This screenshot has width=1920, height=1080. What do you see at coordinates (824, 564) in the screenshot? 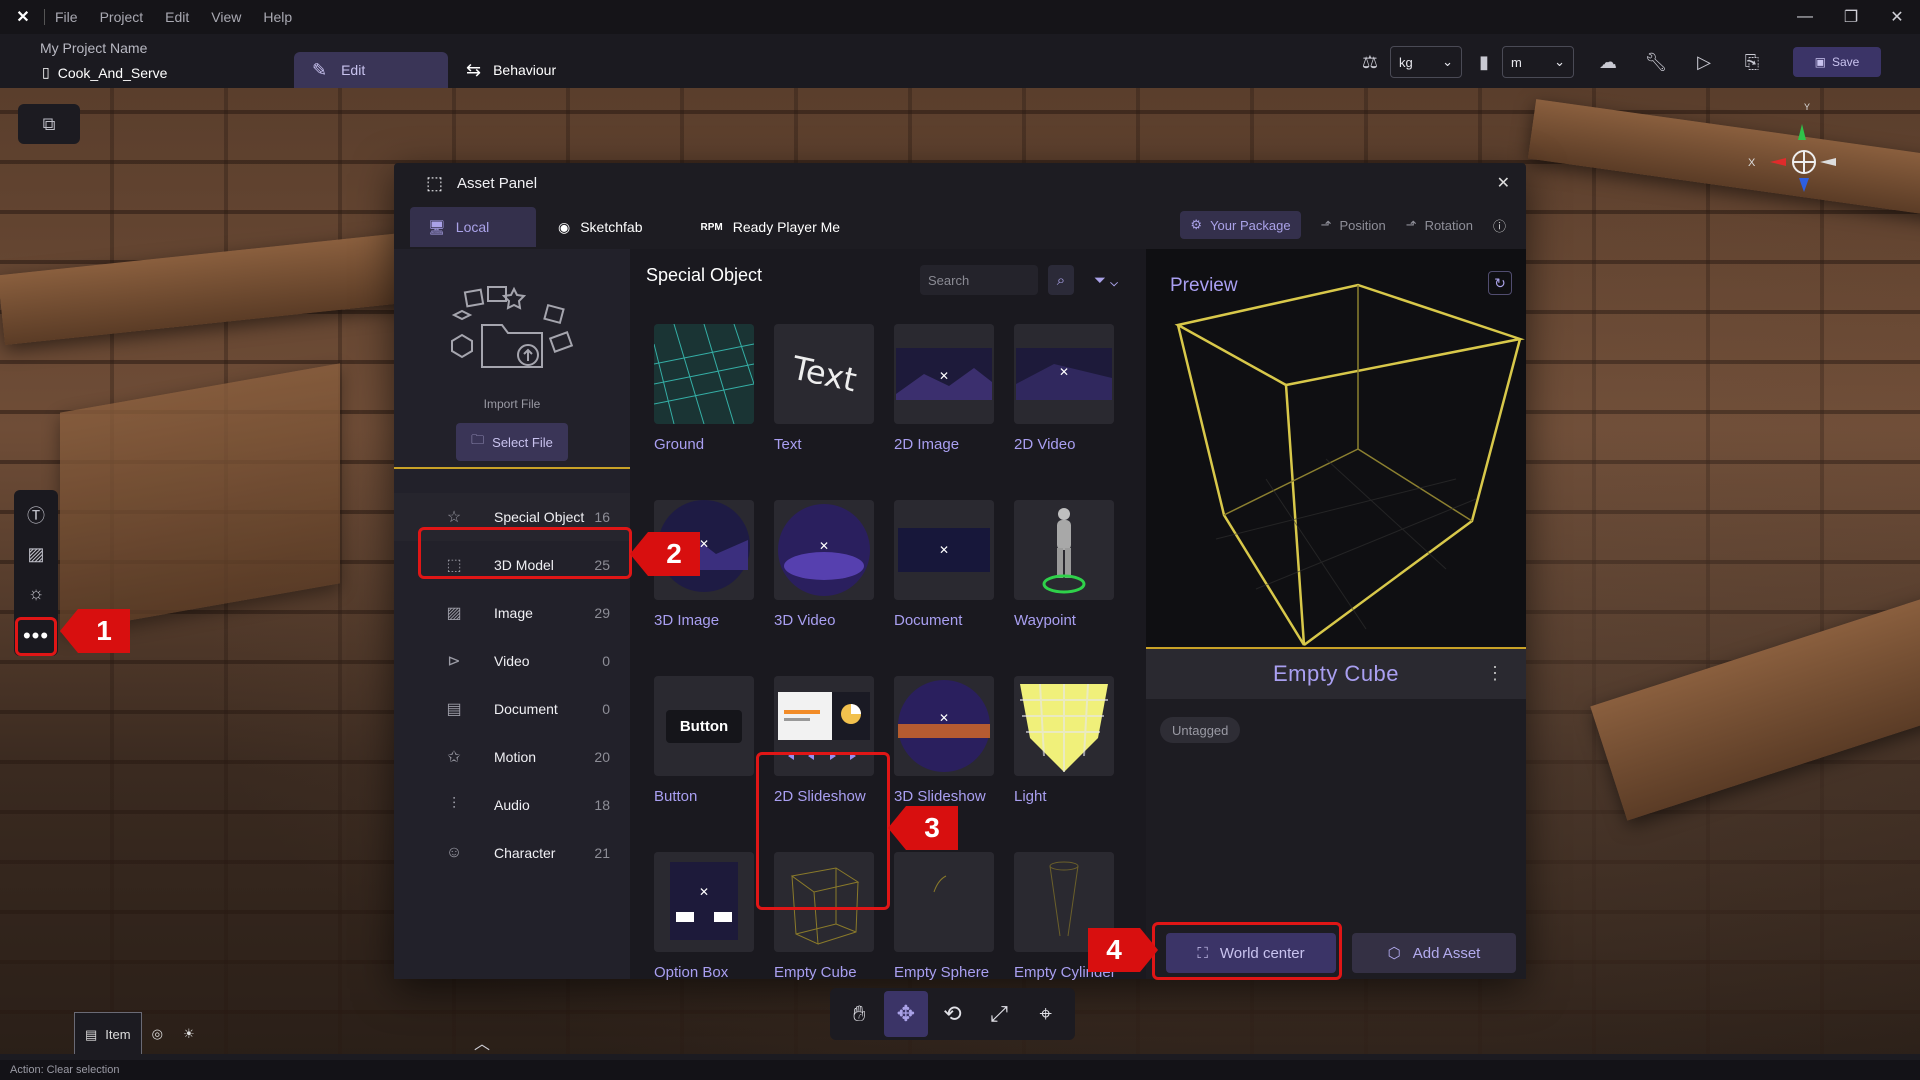
I see `asset-3d-video: ✕ 3D Video` at bounding box center [824, 564].